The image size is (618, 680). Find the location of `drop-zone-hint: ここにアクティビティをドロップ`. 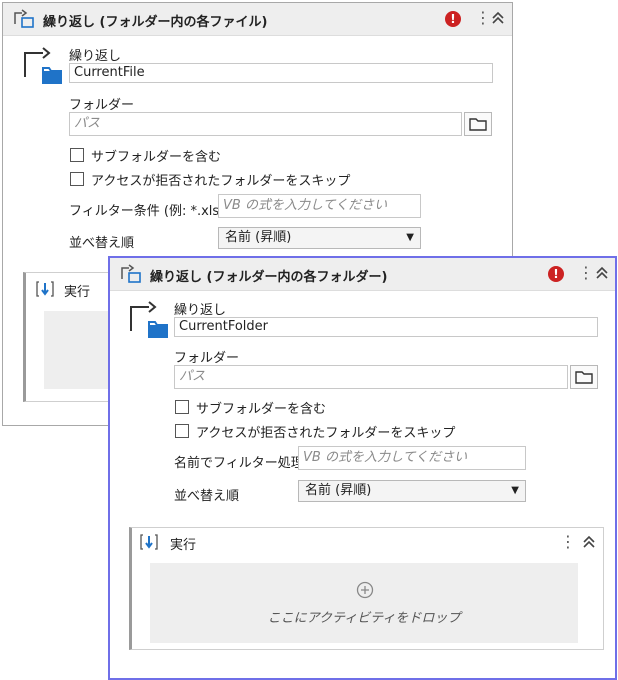

drop-zone-hint: ここにアクティビティをドロップ is located at coordinates (364, 618).